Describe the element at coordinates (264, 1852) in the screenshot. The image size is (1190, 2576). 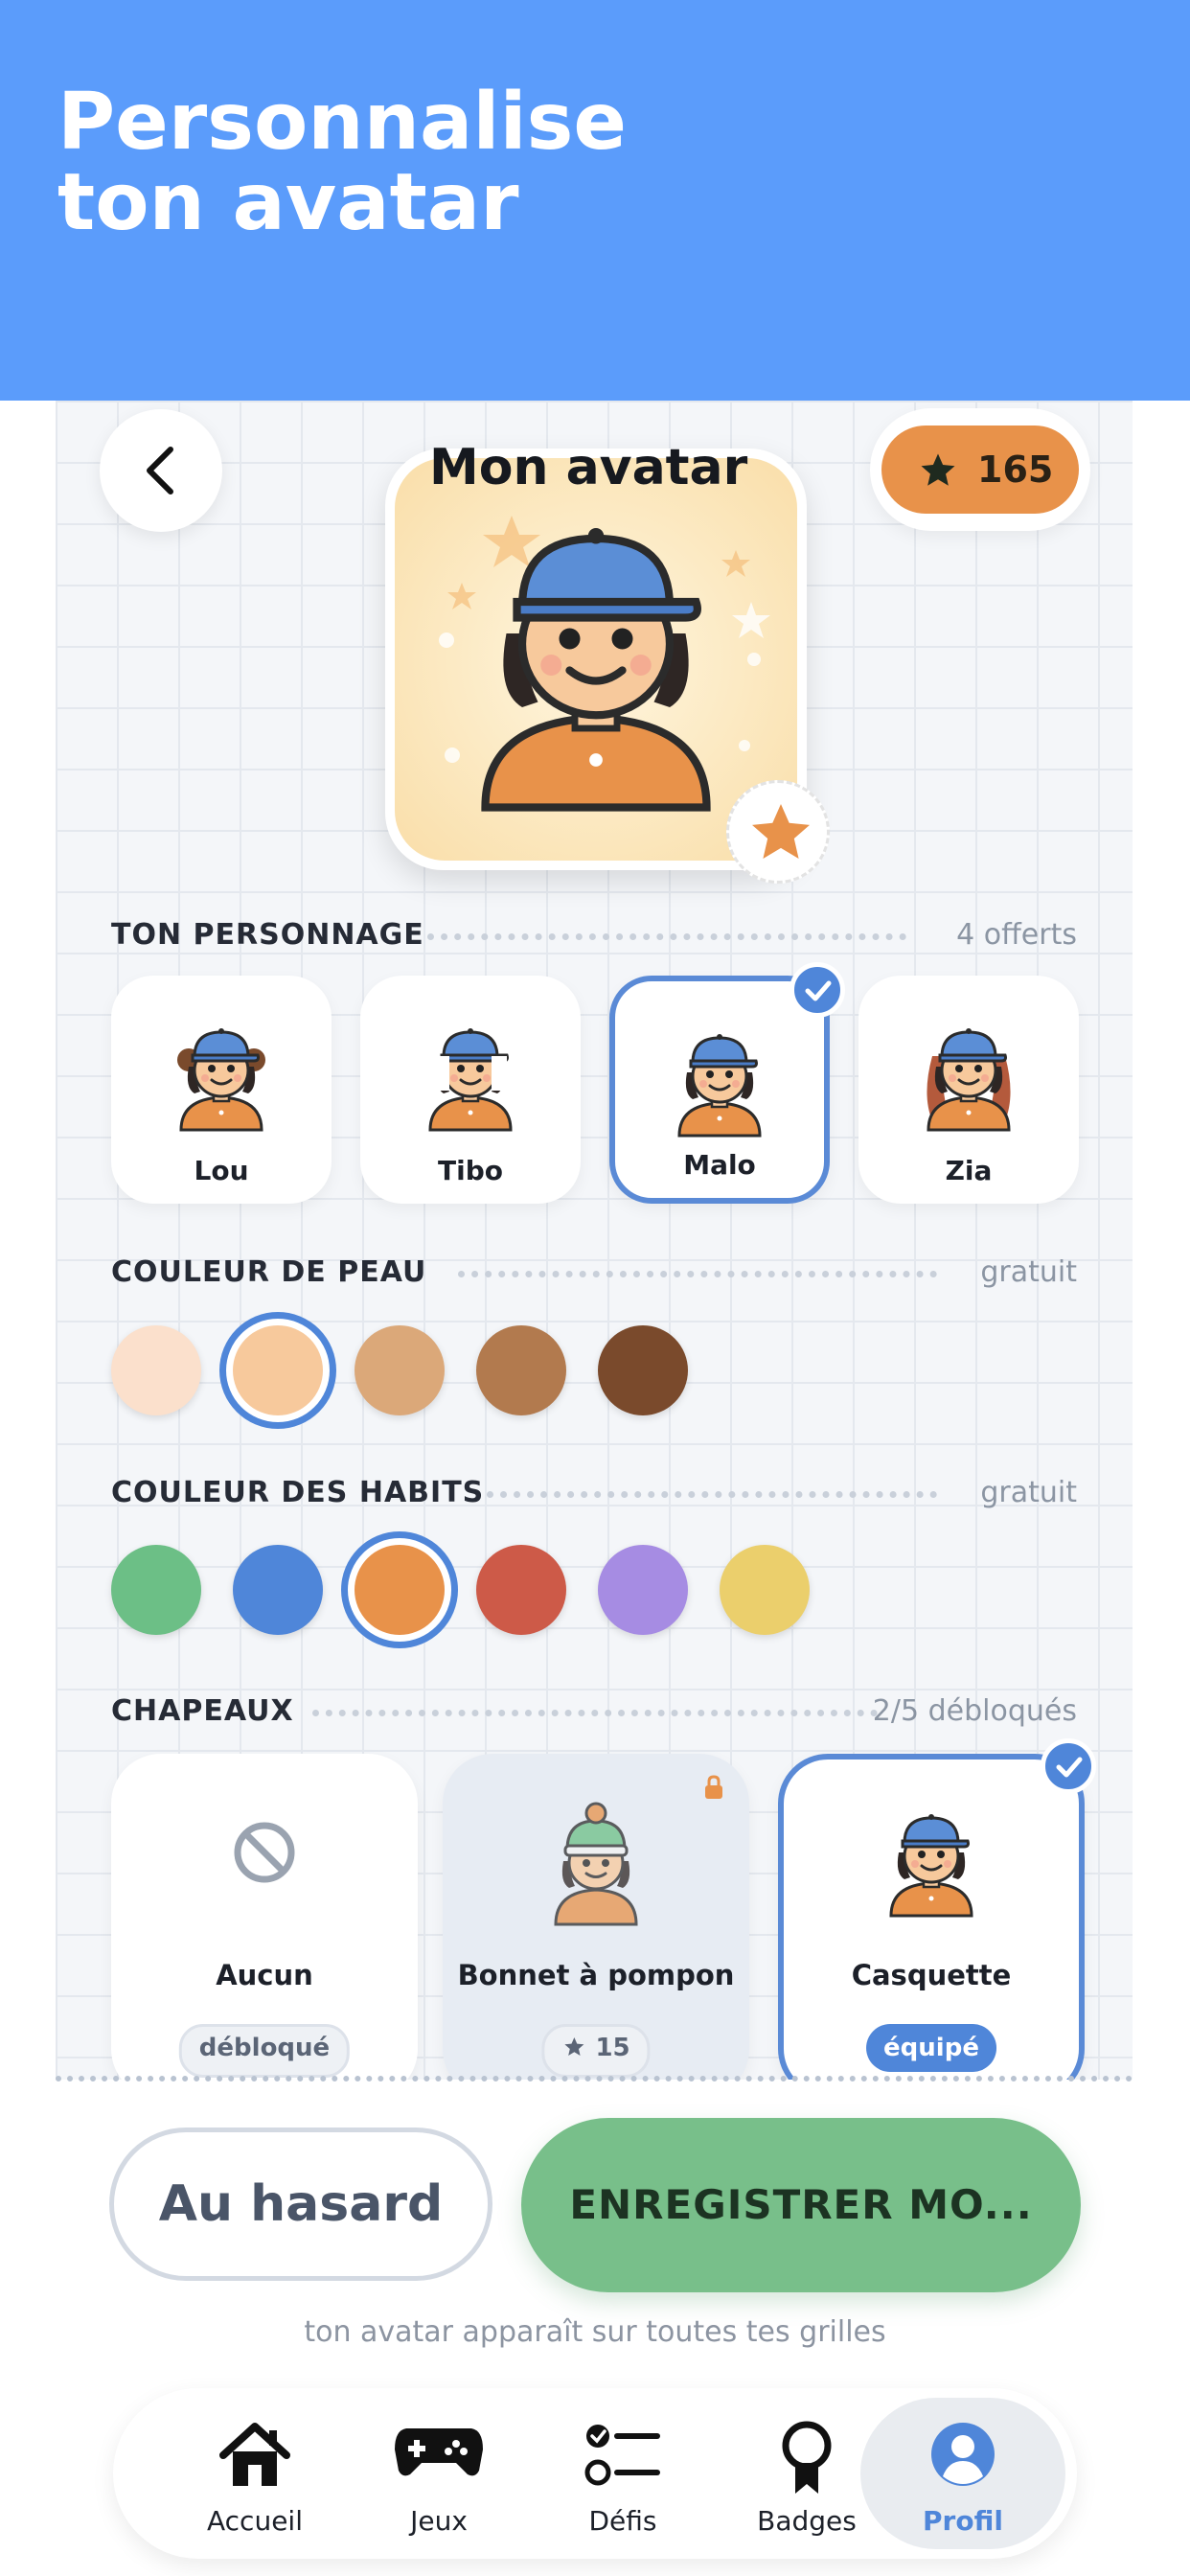
I see `none-icon` at that location.